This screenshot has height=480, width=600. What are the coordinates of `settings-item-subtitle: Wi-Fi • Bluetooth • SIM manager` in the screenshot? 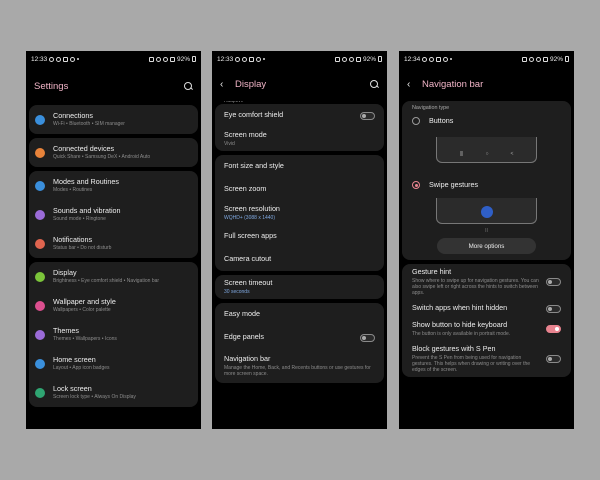 It's located at (89, 124).